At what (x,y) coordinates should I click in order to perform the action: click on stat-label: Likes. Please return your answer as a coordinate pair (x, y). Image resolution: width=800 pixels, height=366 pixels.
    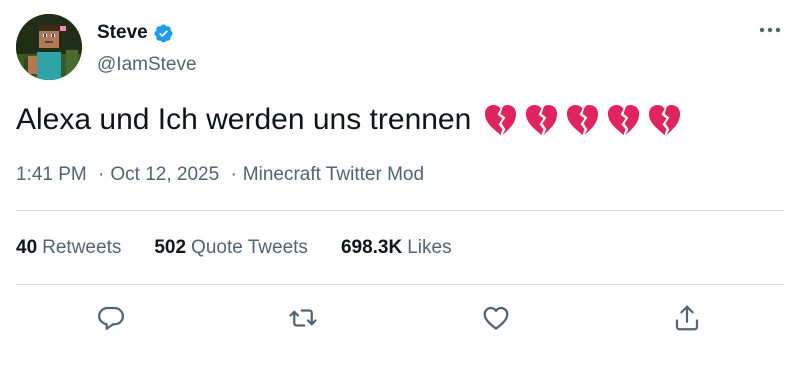
    Looking at the image, I should click on (429, 247).